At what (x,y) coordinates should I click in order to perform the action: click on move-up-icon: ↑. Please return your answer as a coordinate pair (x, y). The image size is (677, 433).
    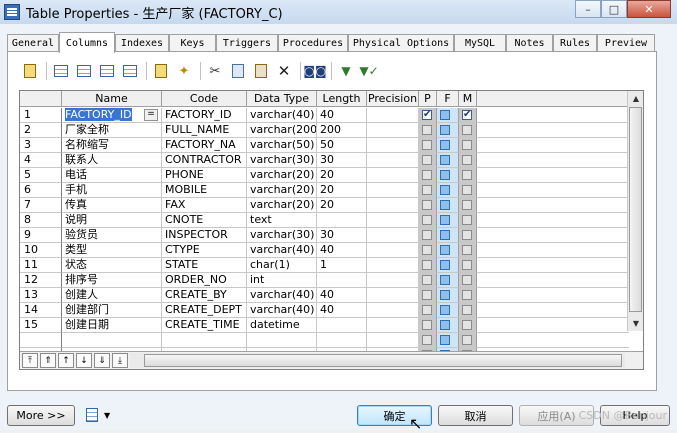
    Looking at the image, I should click on (66, 360).